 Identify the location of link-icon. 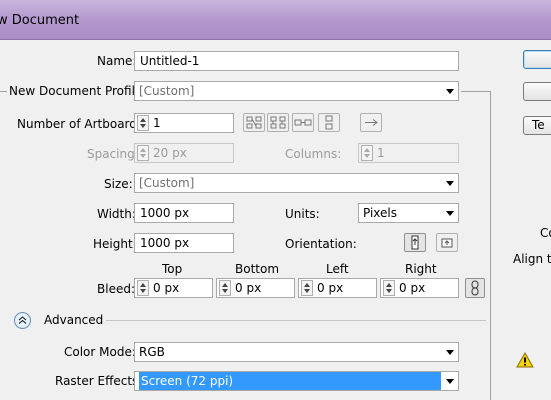
(475, 288).